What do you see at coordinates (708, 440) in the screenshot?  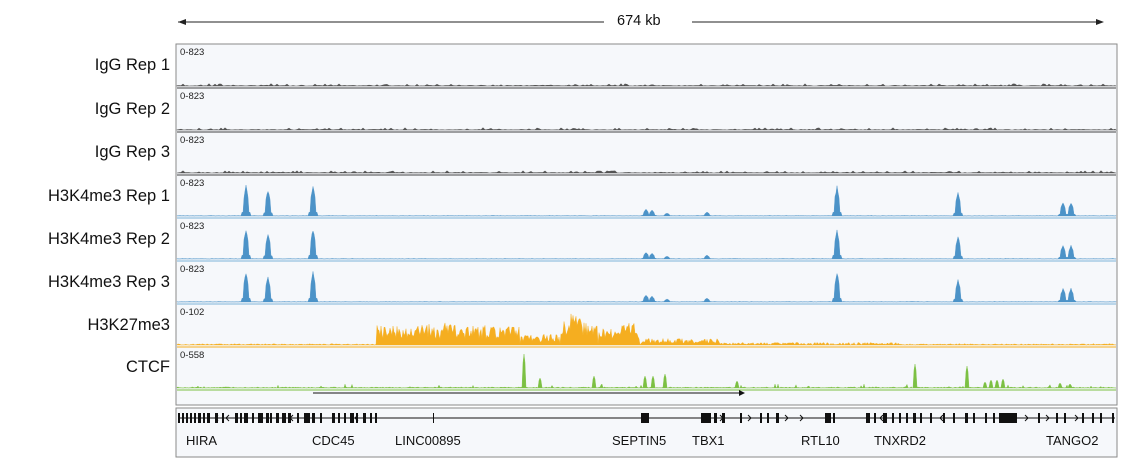 I see `gene-label-tbx1: TBX1` at bounding box center [708, 440].